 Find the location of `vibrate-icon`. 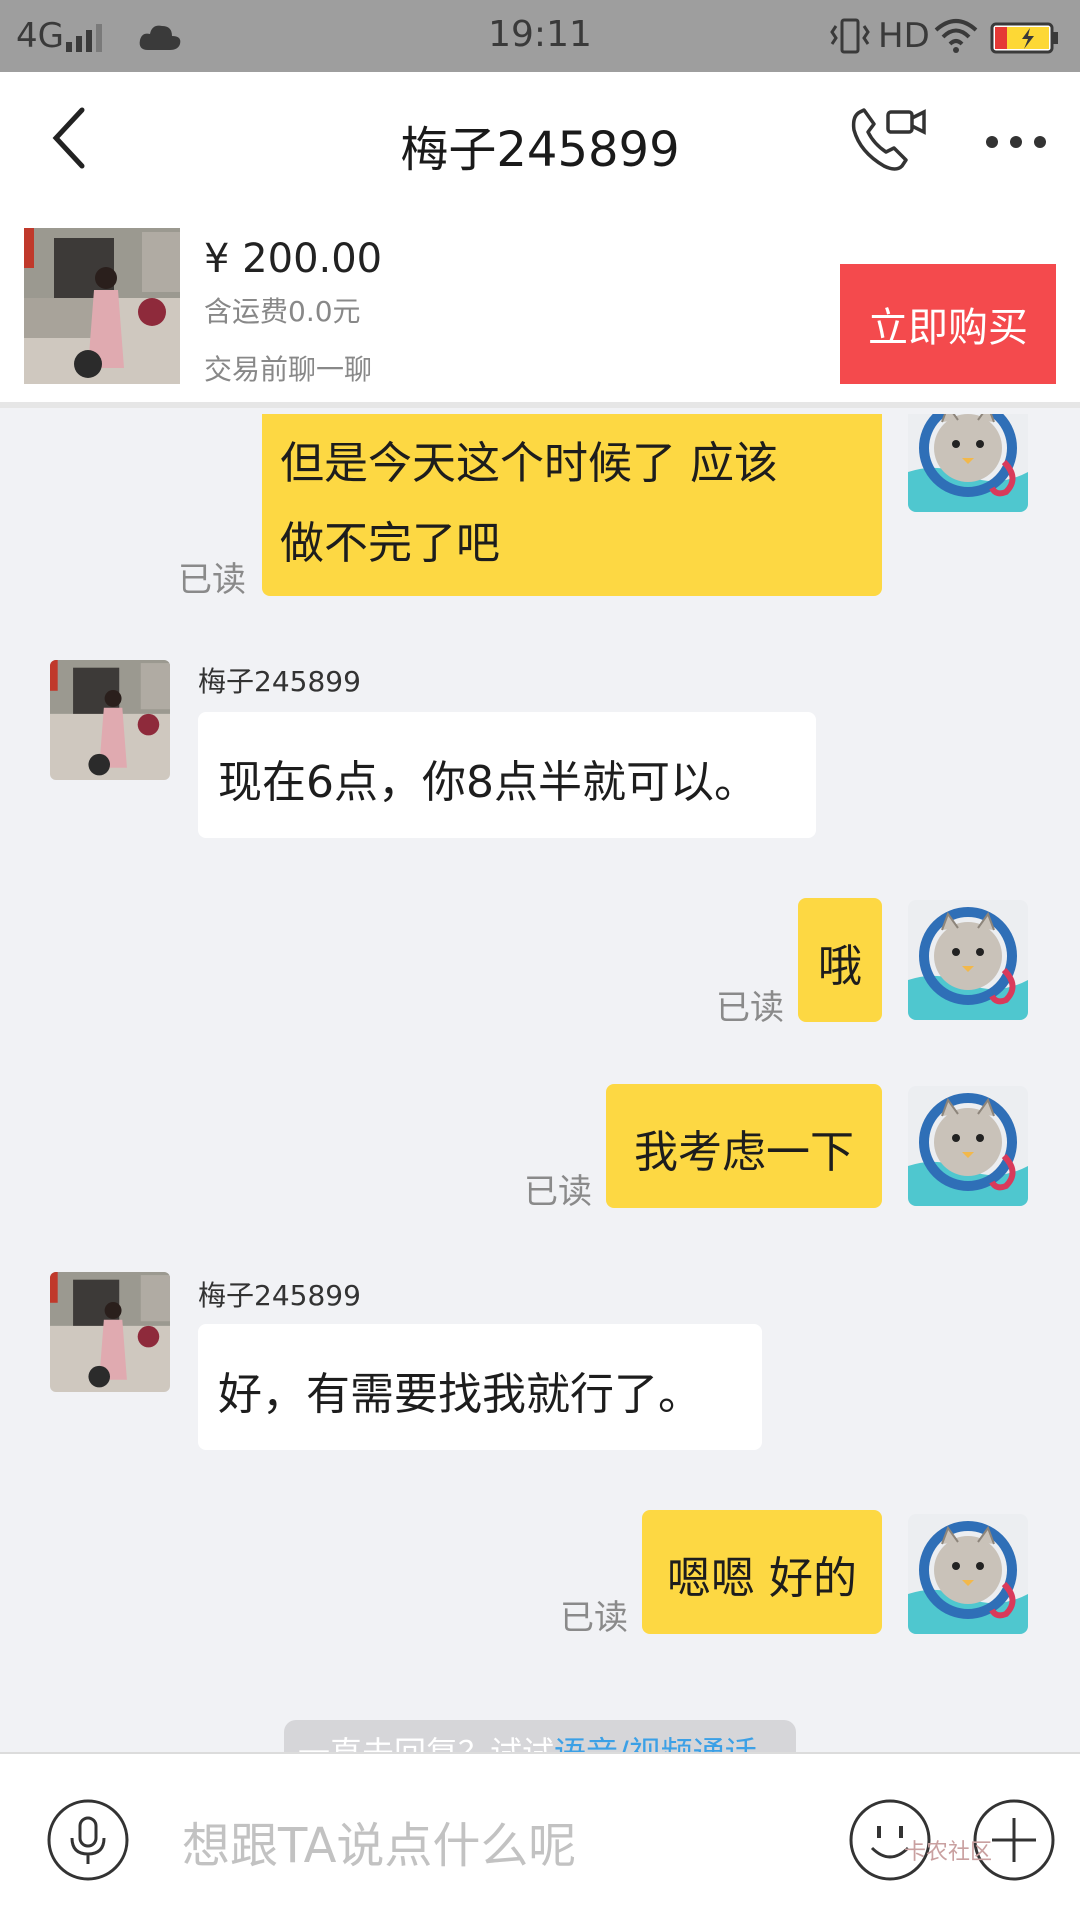

vibrate-icon is located at coordinates (850, 36).